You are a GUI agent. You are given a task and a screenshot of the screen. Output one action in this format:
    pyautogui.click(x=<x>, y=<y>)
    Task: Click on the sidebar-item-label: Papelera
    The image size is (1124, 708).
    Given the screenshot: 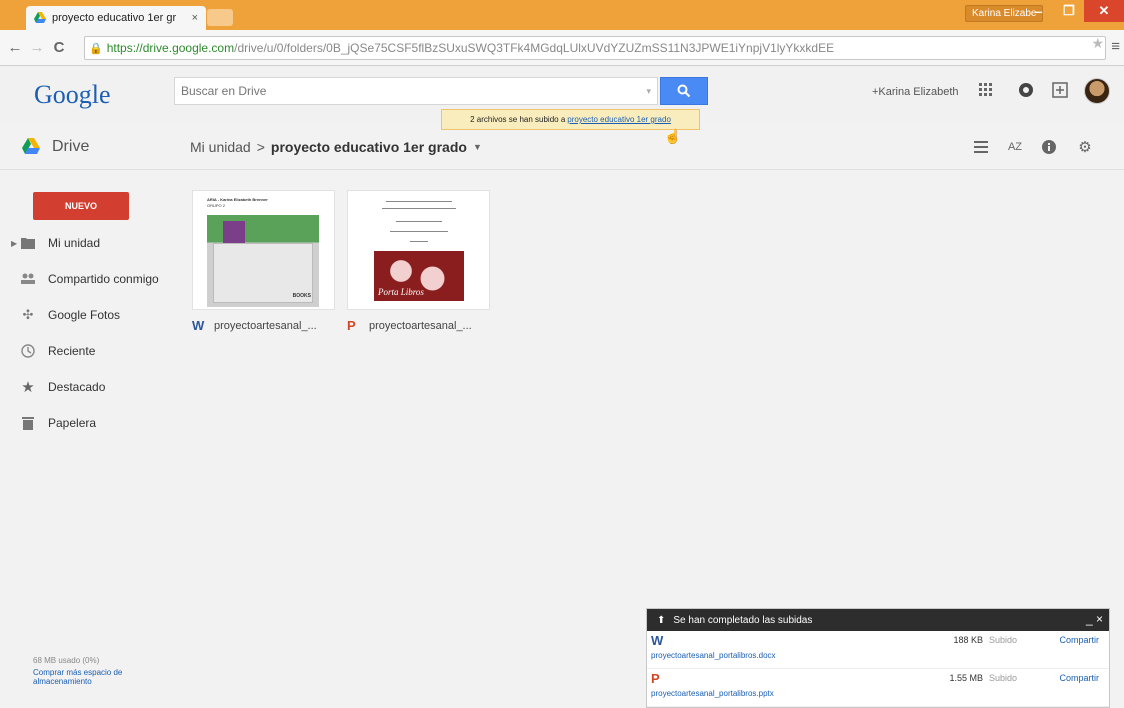 What is the action you would take?
    pyautogui.click(x=72, y=423)
    